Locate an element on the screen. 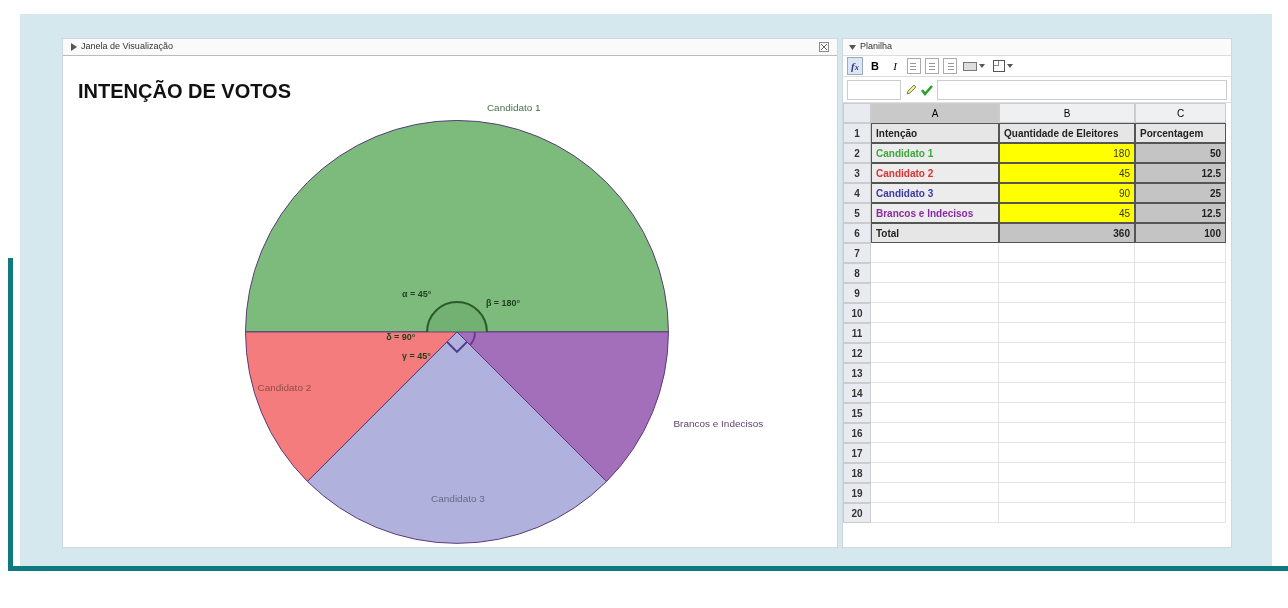 The height and width of the screenshot is (608, 1288). slice-label: Candidato 2 is located at coordinates (284, 387).